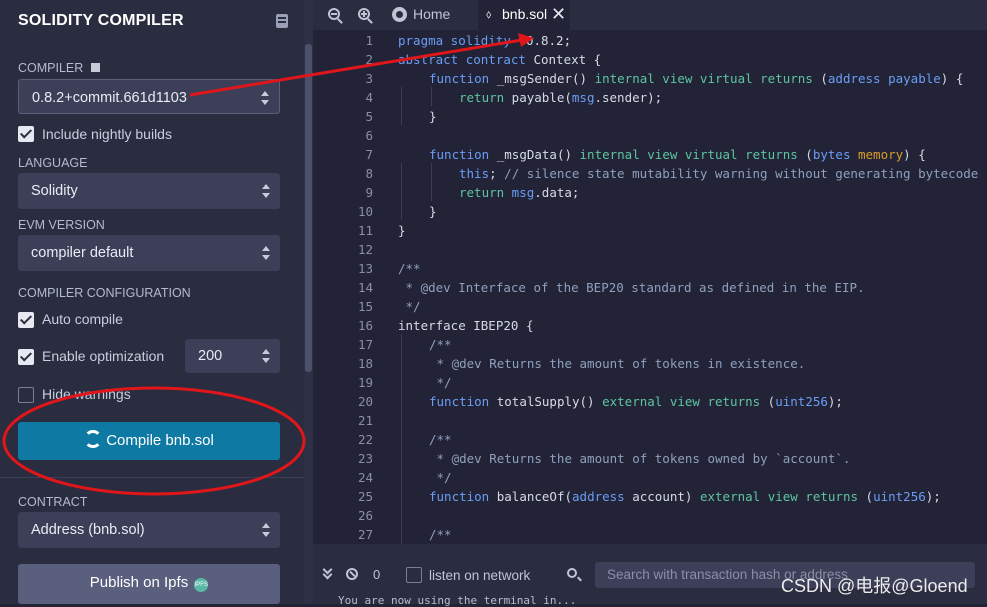  Describe the element at coordinates (364, 14) in the screenshot. I see `zoom-in-icon` at that location.